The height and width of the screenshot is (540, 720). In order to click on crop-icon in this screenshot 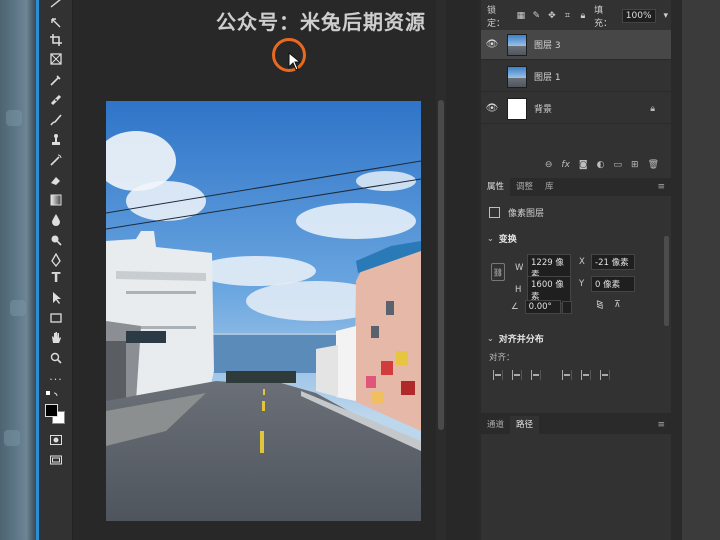, I will do `click(56, 40)`.